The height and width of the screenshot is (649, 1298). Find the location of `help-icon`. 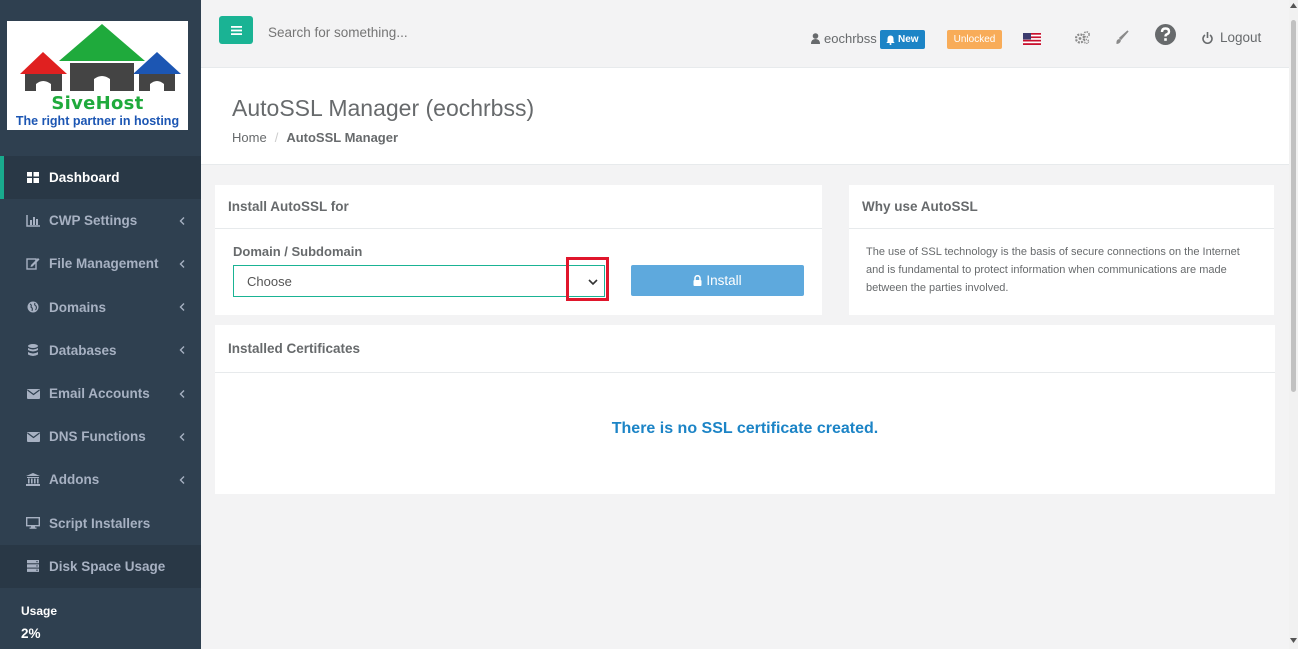

help-icon is located at coordinates (1165, 34).